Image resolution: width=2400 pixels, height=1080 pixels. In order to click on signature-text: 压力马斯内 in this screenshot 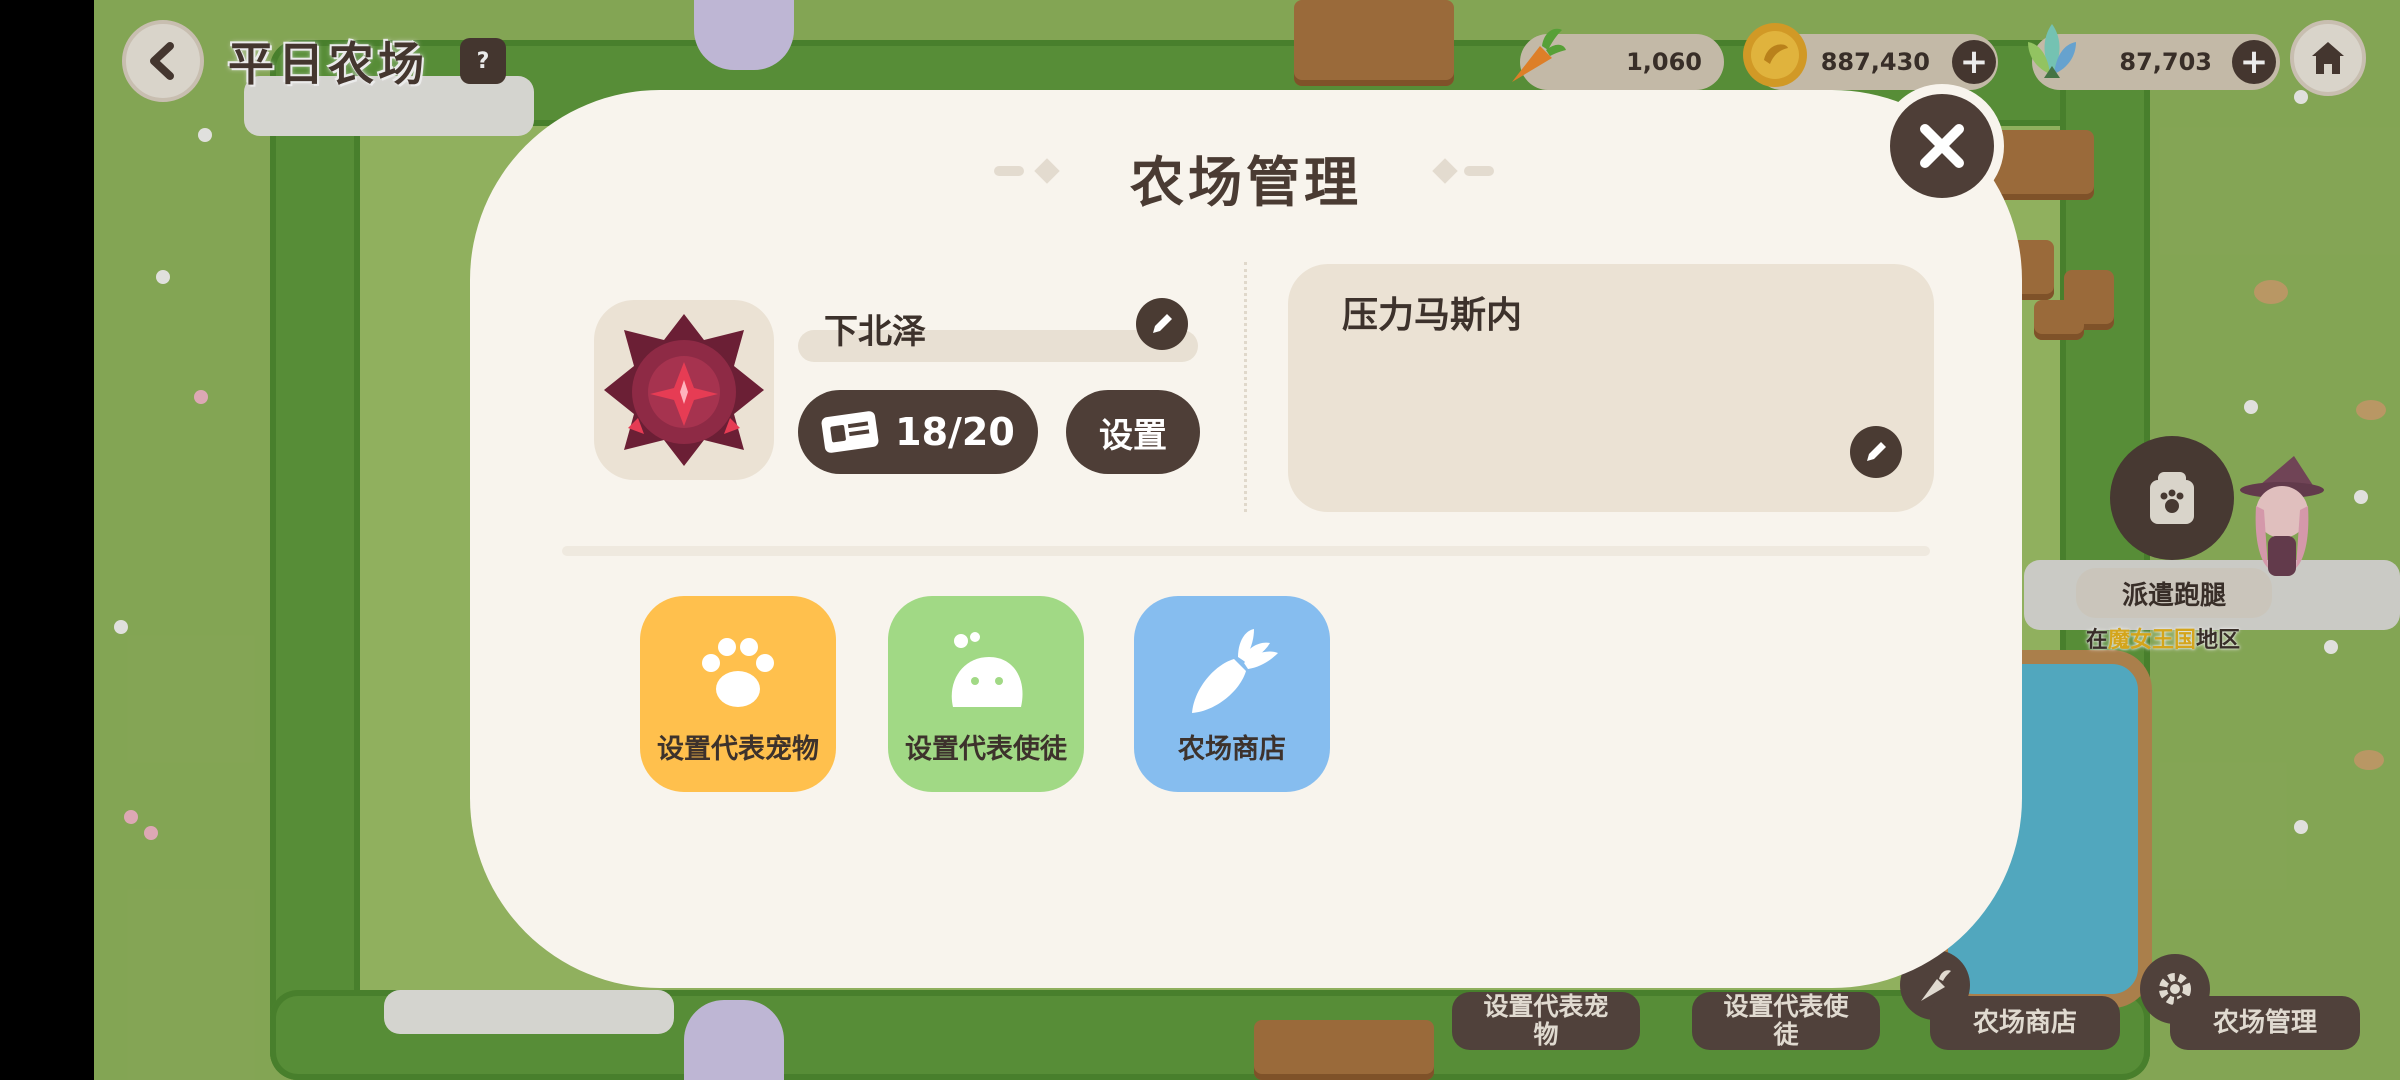, I will do `click(1432, 315)`.